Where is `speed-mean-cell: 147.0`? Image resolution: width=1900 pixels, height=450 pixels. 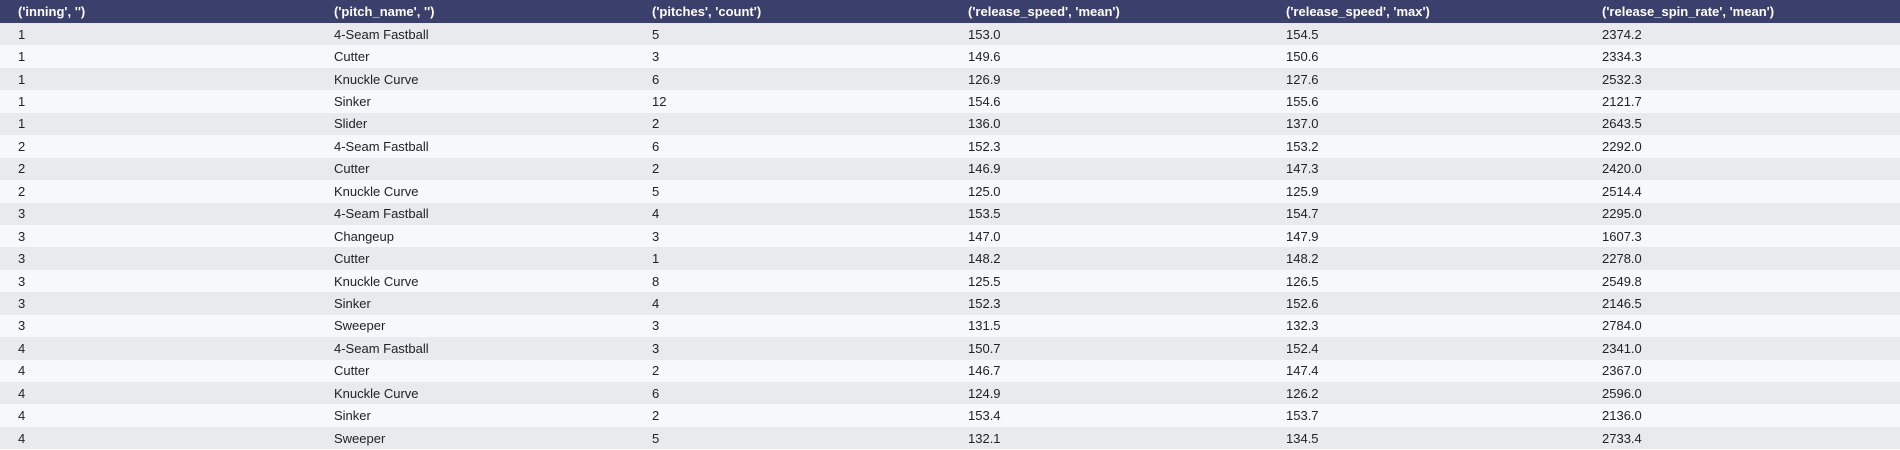
speed-mean-cell: 147.0 is located at coordinates (1109, 236).